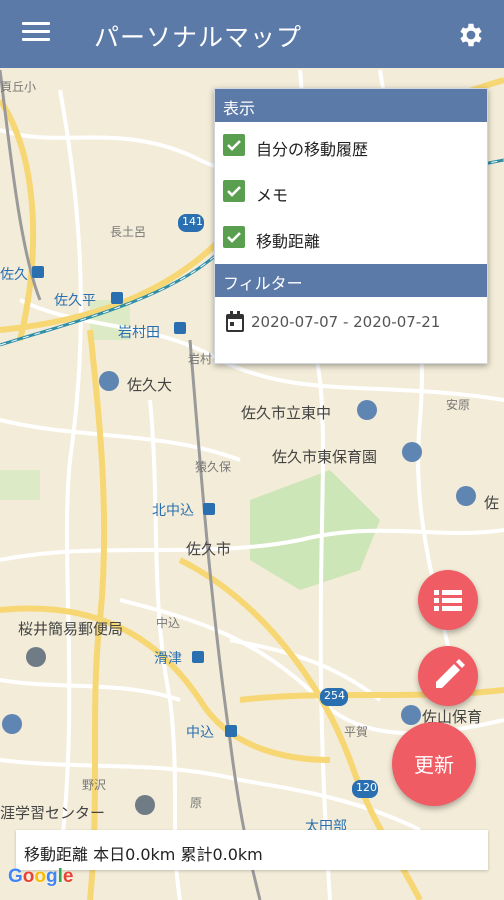 The image size is (504, 900). I want to click on date-range-text: 2020-07-07 - 2020-07-21, so click(346, 322).